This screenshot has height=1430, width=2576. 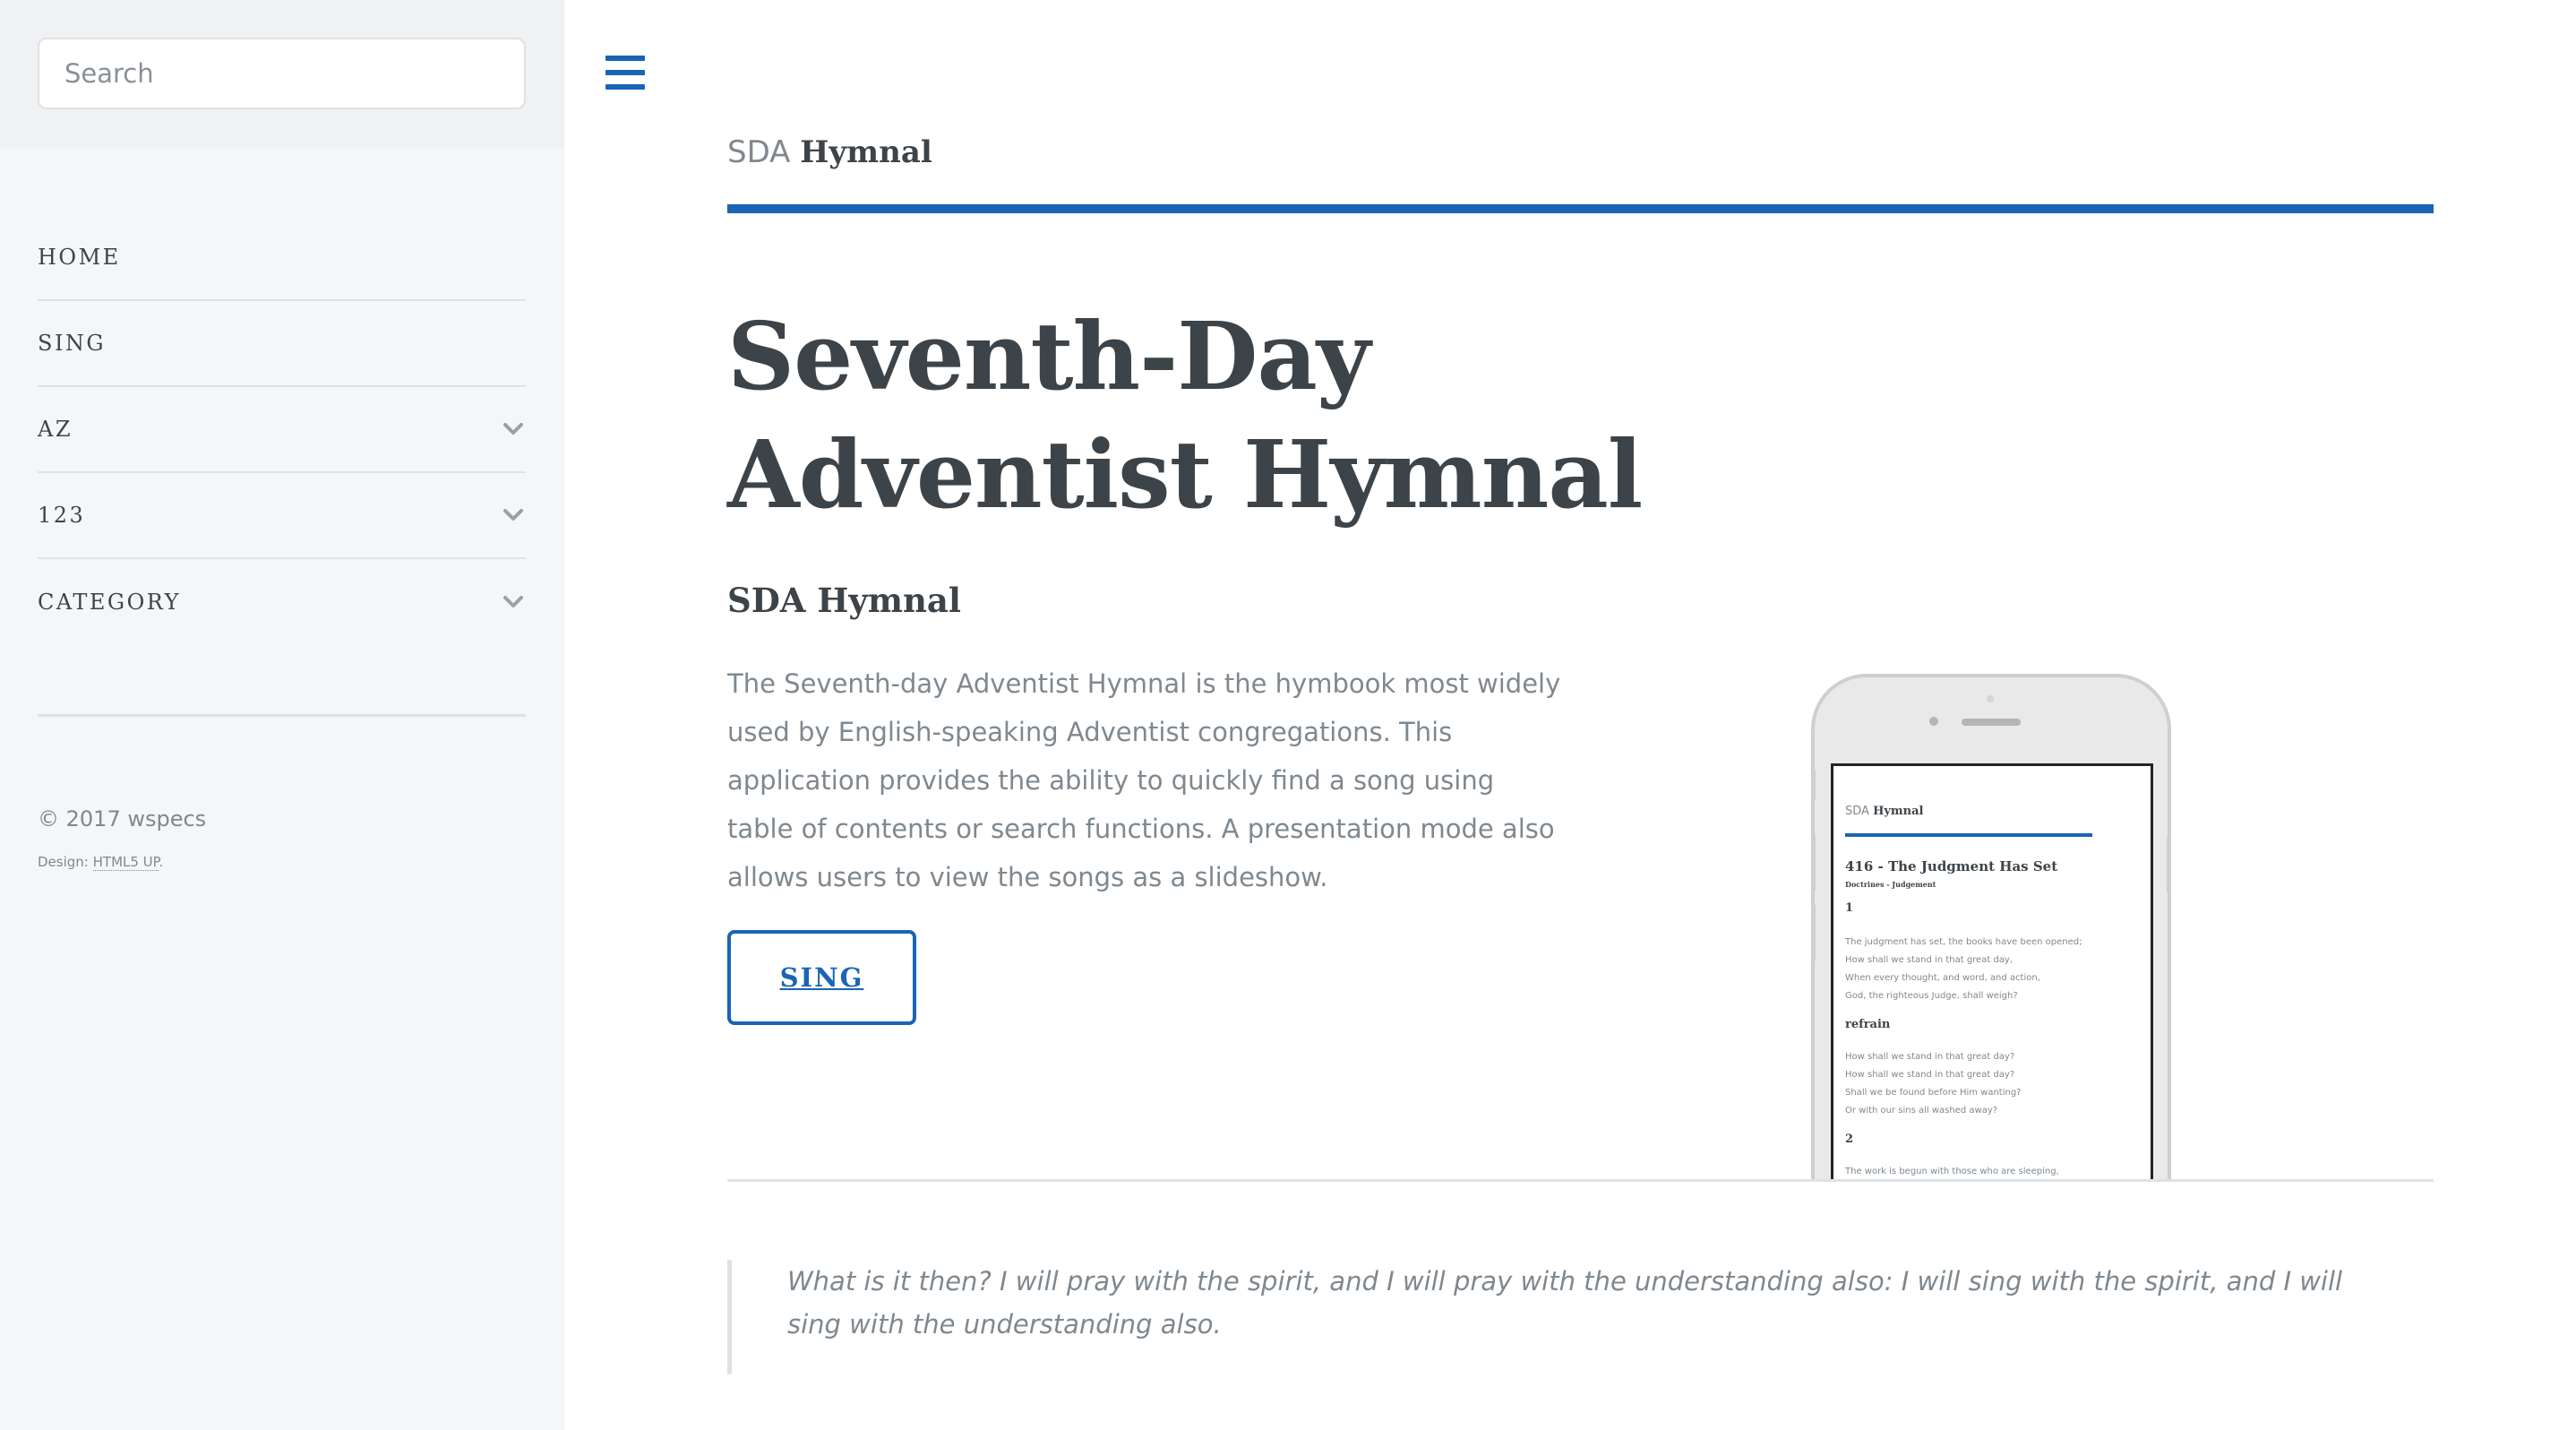 I want to click on phone-lyric-line: God, the righteous Judge, shall weigh?, so click(x=1931, y=996).